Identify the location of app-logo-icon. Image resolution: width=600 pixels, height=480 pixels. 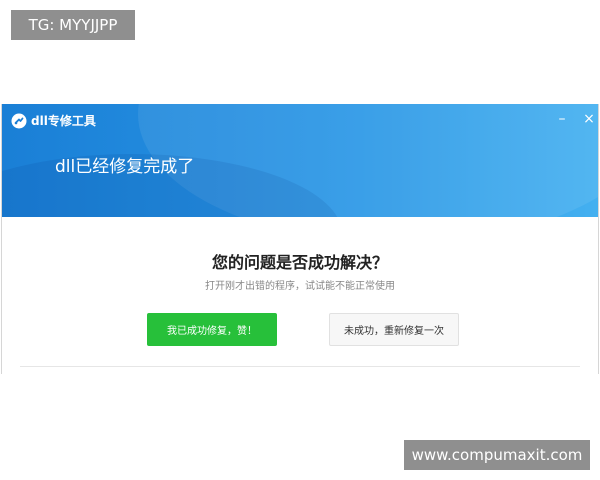
(19, 121).